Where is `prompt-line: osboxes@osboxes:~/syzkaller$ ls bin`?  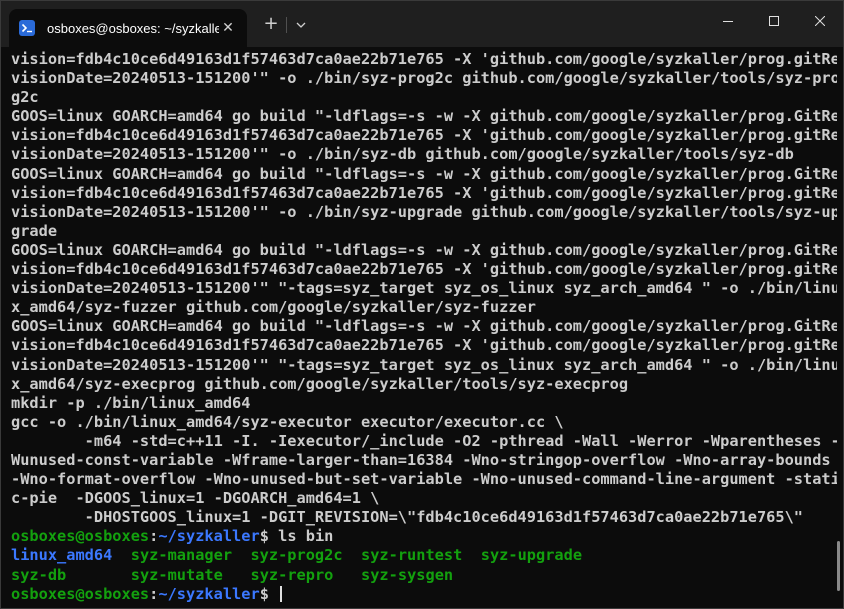
prompt-line: osboxes@osboxes:~/syzkaller$ ls bin is located at coordinates (424, 536).